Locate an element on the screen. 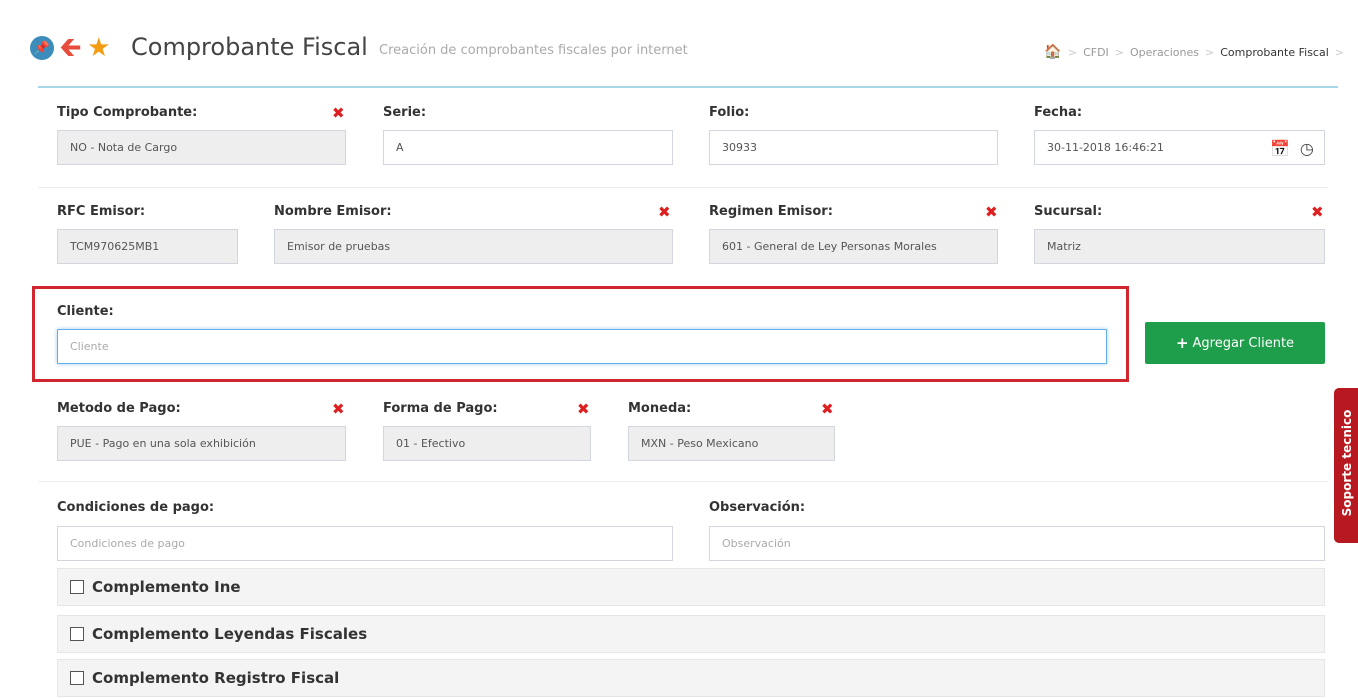 The image size is (1358, 698). folio-field: 30933 is located at coordinates (853, 147).